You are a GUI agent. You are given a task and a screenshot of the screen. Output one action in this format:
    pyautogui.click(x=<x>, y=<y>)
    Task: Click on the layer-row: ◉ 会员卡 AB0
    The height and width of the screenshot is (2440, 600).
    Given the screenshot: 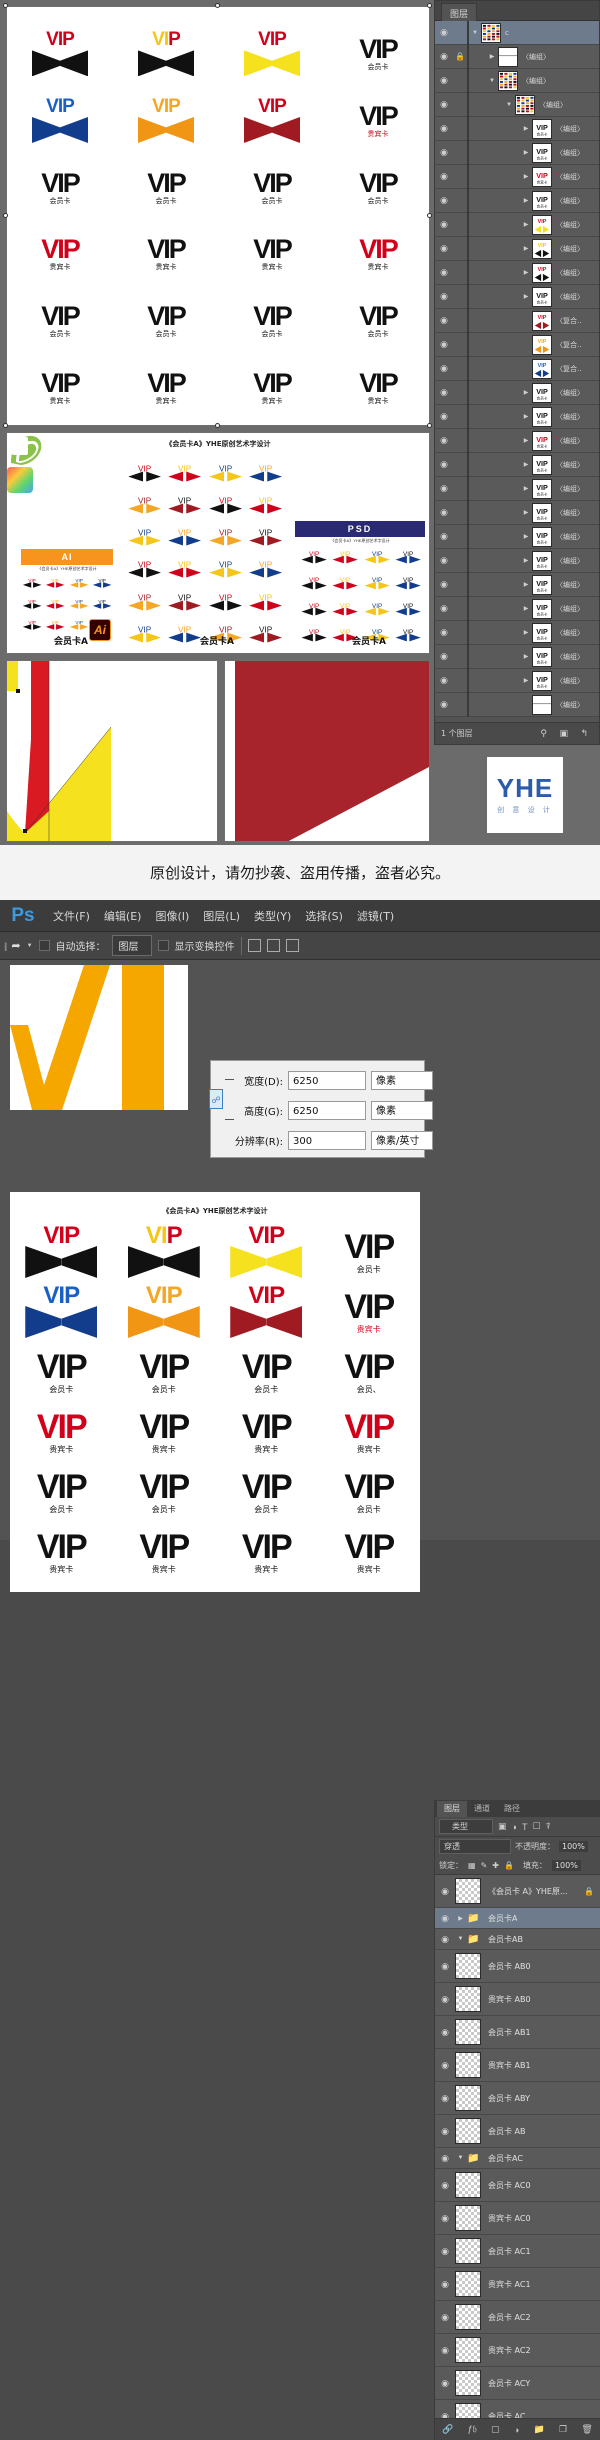 What is the action you would take?
    pyautogui.click(x=517, y=1966)
    